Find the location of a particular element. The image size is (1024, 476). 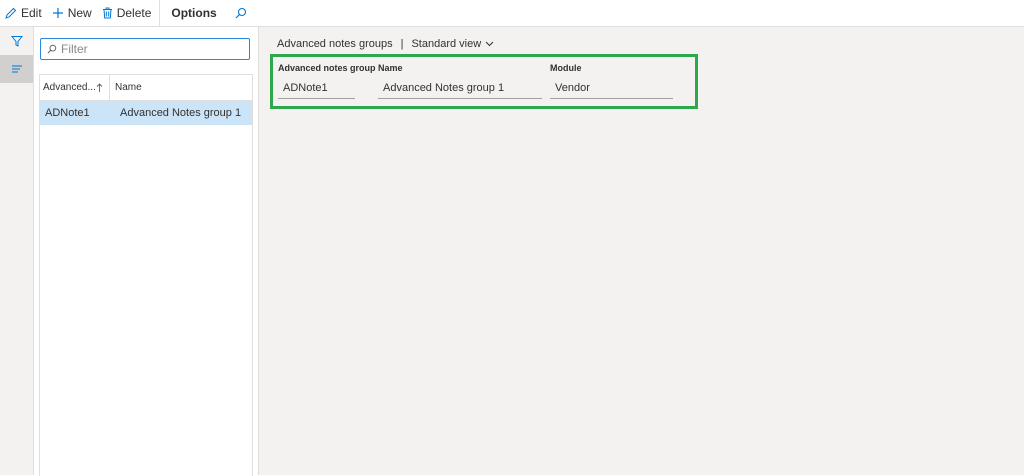

list-toggle-button is located at coordinates (16, 69).